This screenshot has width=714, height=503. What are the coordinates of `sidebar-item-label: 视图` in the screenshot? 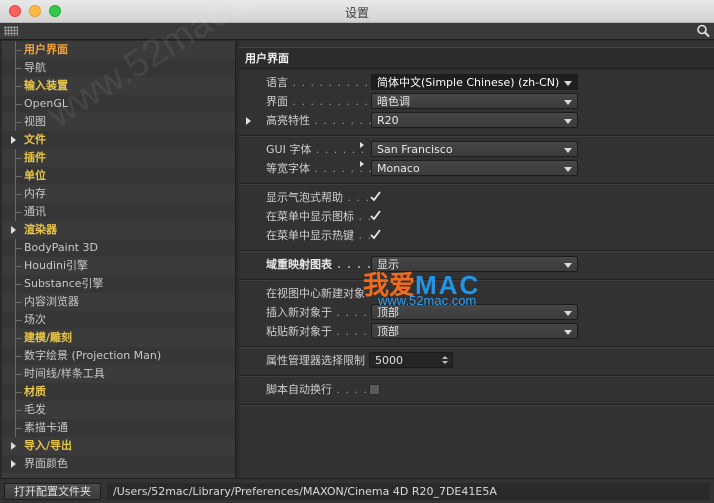 It's located at (35, 121).